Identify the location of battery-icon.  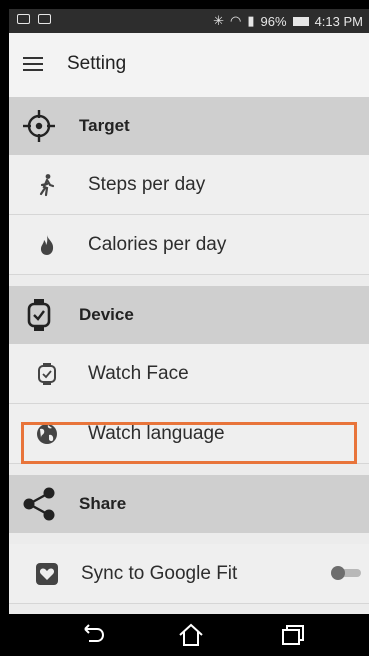
(300, 21).